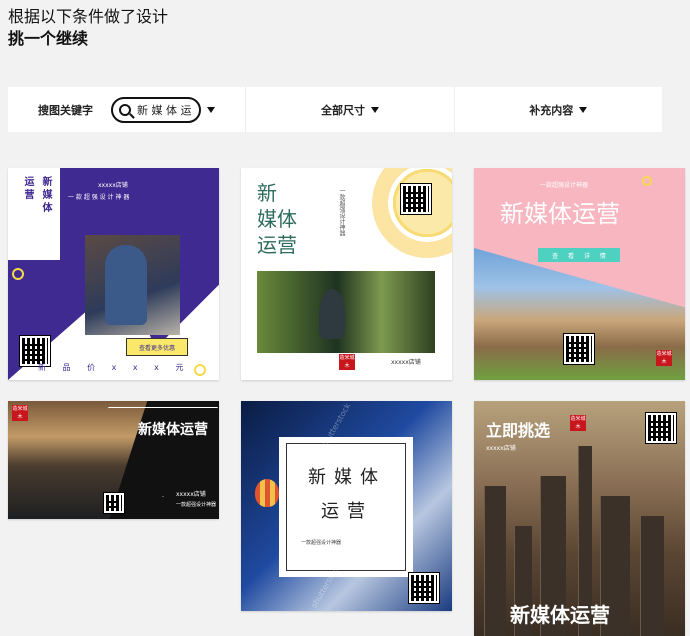 The image size is (690, 636). Describe the element at coordinates (267, 193) in the screenshot. I see `card-title-line: 新` at that location.